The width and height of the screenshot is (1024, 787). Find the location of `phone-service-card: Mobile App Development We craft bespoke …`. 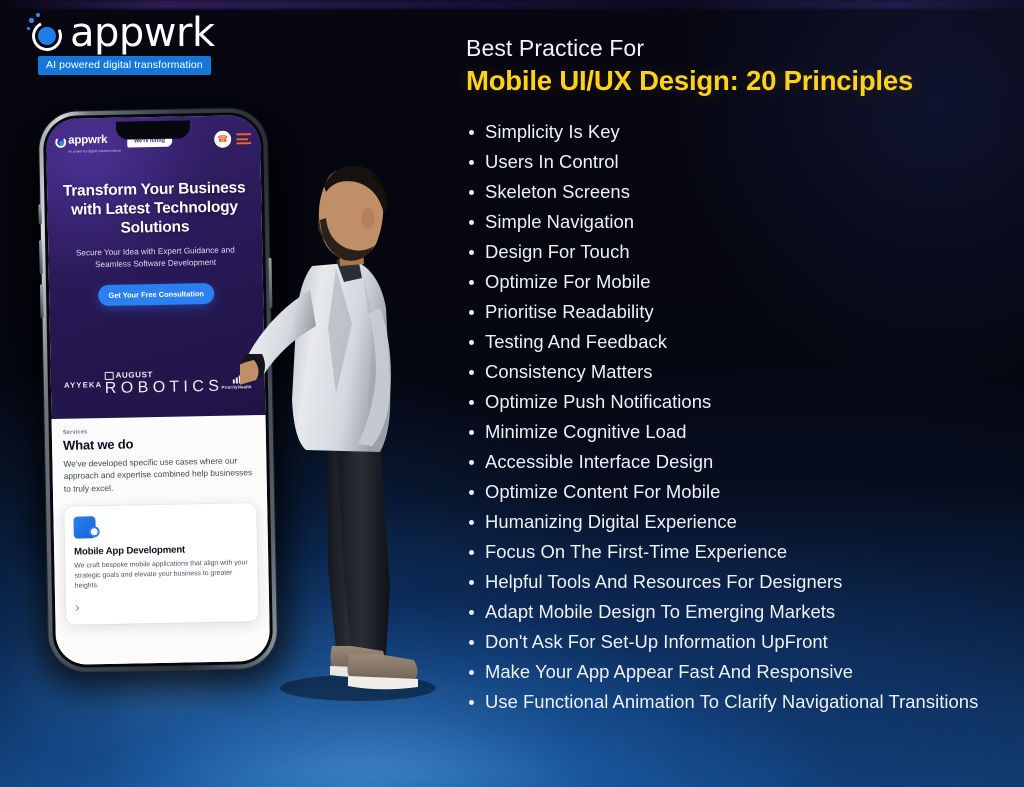

phone-service-card: Mobile App Development We craft bespoke … is located at coordinates (161, 564).